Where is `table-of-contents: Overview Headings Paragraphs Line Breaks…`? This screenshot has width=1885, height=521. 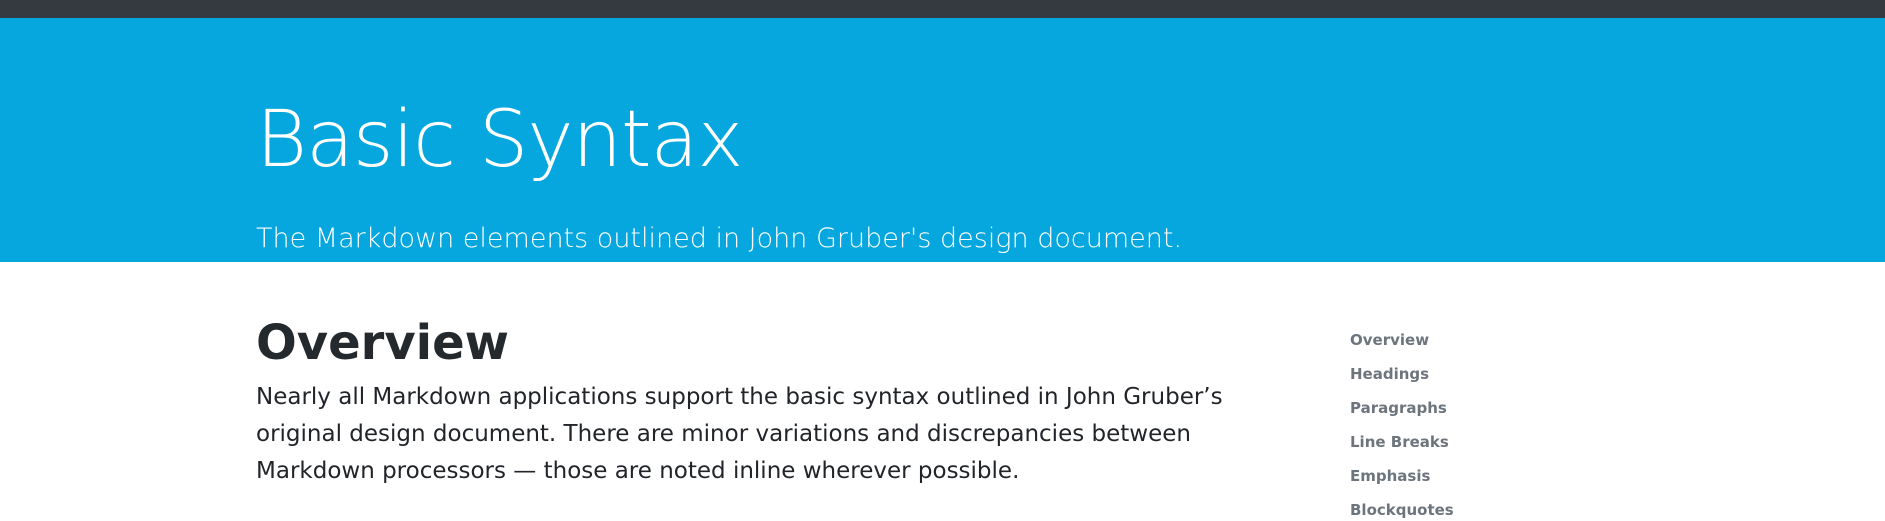 table-of-contents: Overview Headings Paragraphs Line Breaks… is located at coordinates (1402, 425).